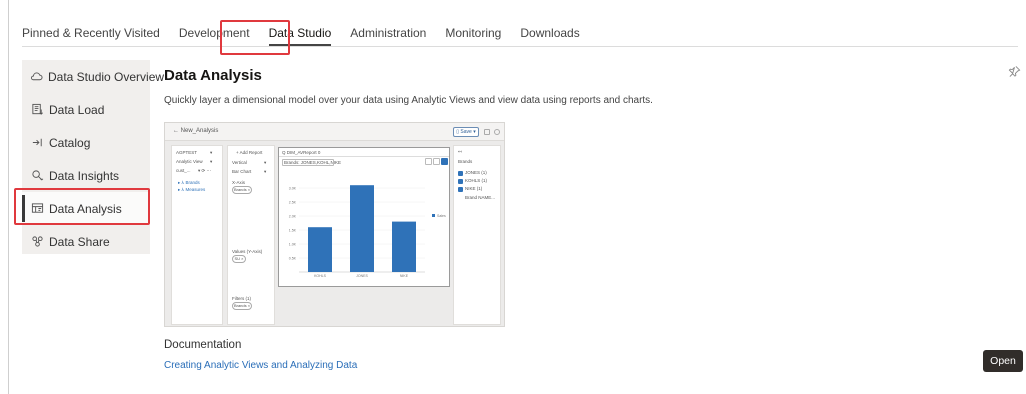 The width and height of the screenshot is (1026, 394). I want to click on preview-facet-kohls: KOHLS (1), so click(476, 180).